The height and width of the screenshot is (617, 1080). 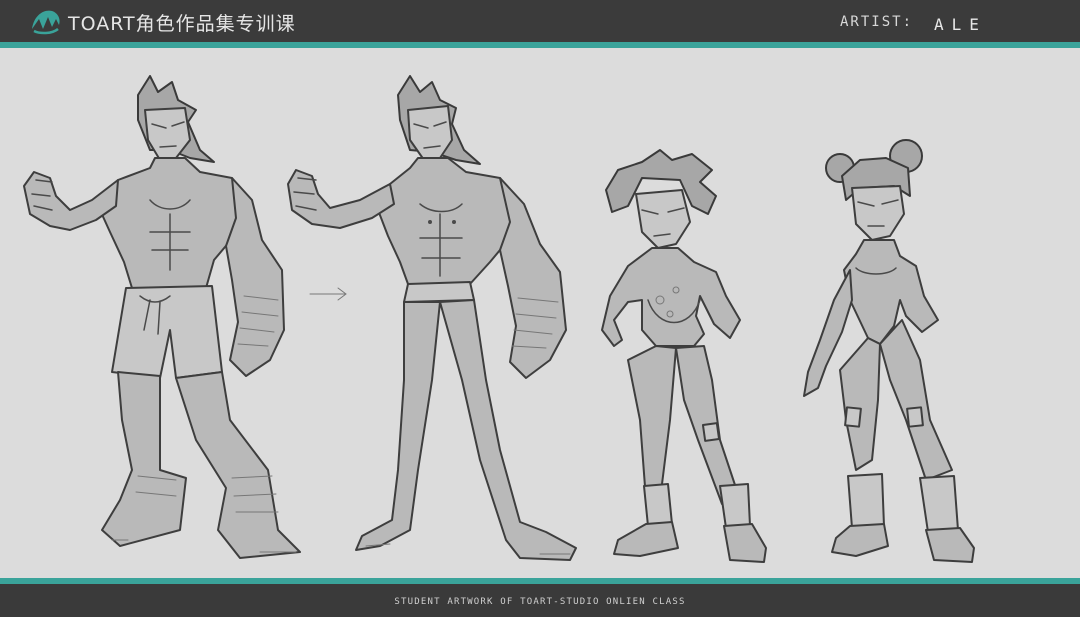 What do you see at coordinates (328, 294) in the screenshot?
I see `arrow-icon` at bounding box center [328, 294].